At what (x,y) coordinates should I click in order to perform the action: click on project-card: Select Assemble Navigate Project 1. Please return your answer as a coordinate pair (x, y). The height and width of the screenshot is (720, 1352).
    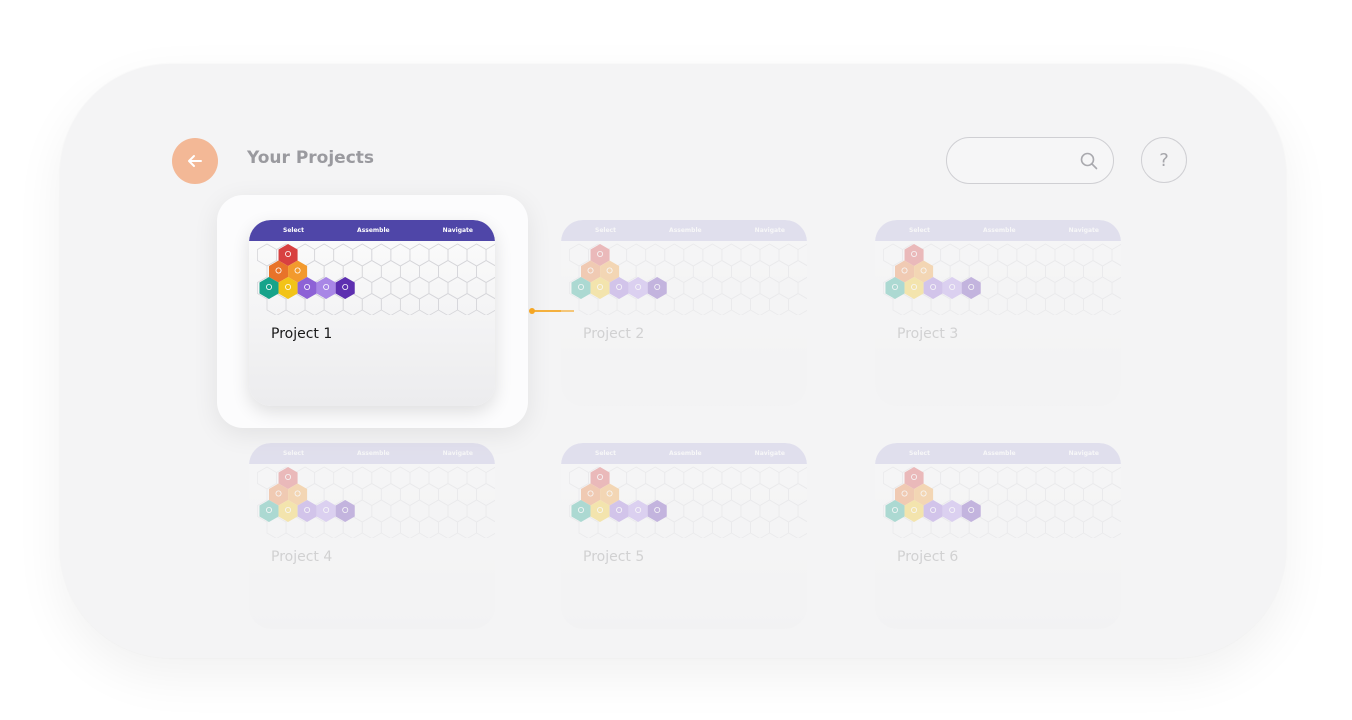
    Looking at the image, I should click on (372, 313).